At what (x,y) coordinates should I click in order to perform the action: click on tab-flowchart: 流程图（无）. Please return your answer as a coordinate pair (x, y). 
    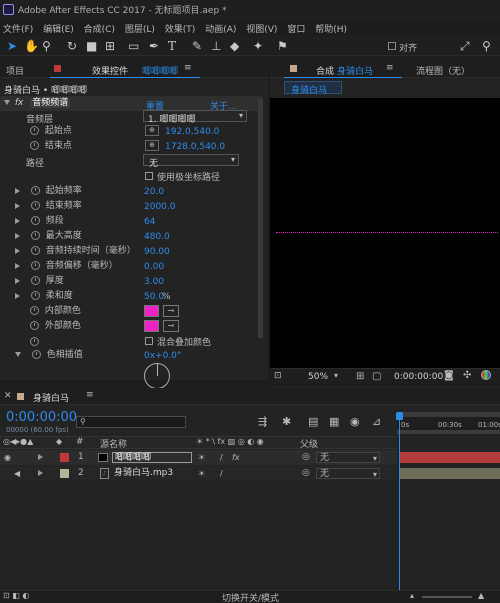
    Looking at the image, I should click on (443, 70).